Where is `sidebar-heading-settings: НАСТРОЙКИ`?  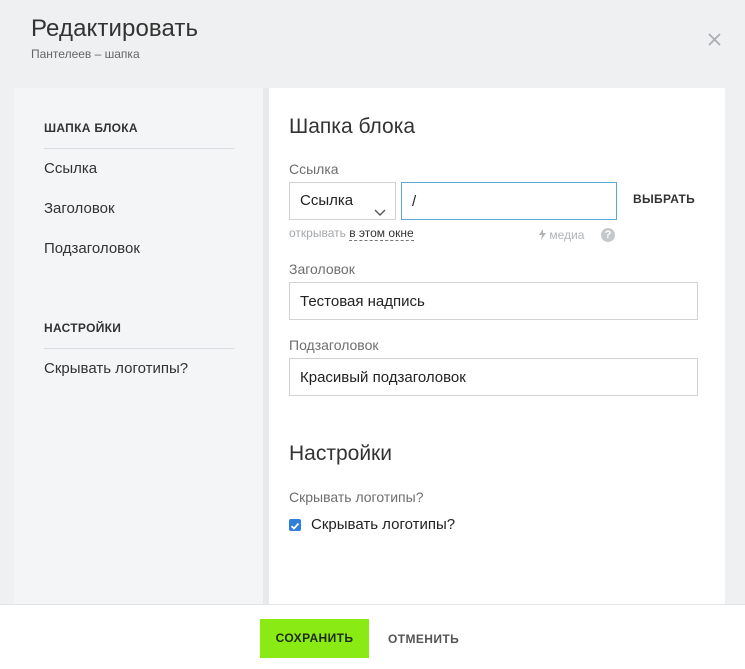 sidebar-heading-settings: НАСТРОЙКИ is located at coordinates (139, 335).